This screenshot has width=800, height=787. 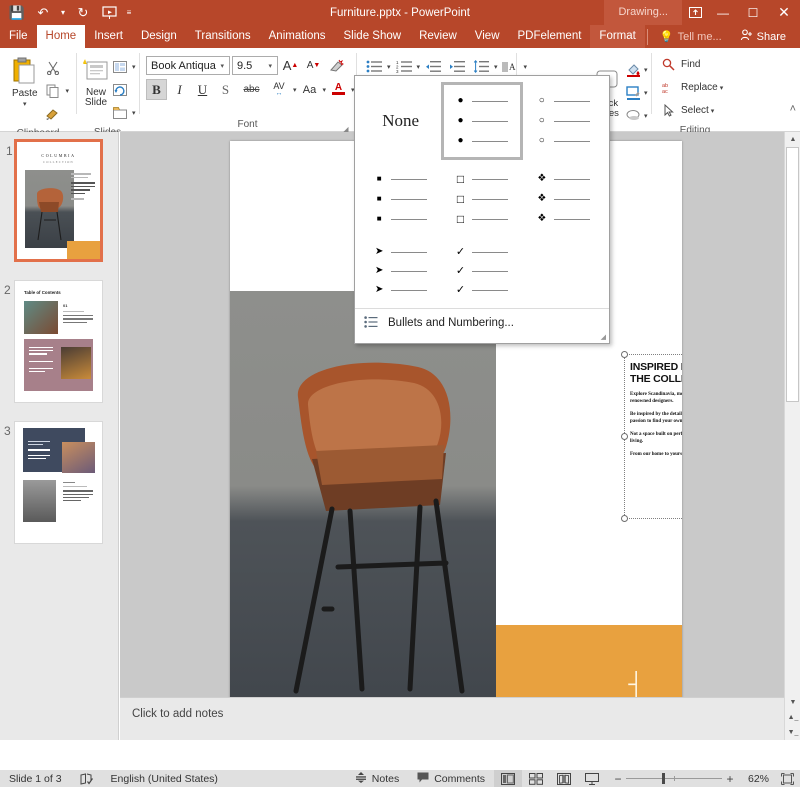 I want to click on font-family-caret-icon: ▾, so click(x=222, y=66).